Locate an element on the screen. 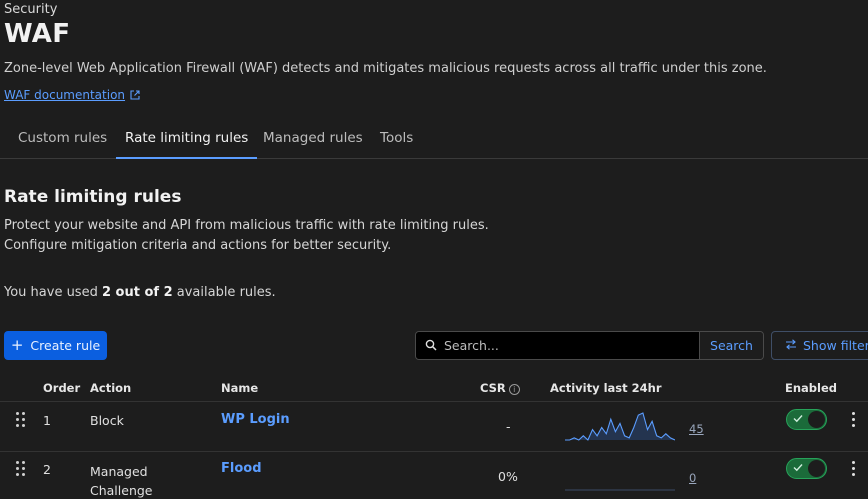 The width and height of the screenshot is (868, 499). search-field is located at coordinates (558, 345).